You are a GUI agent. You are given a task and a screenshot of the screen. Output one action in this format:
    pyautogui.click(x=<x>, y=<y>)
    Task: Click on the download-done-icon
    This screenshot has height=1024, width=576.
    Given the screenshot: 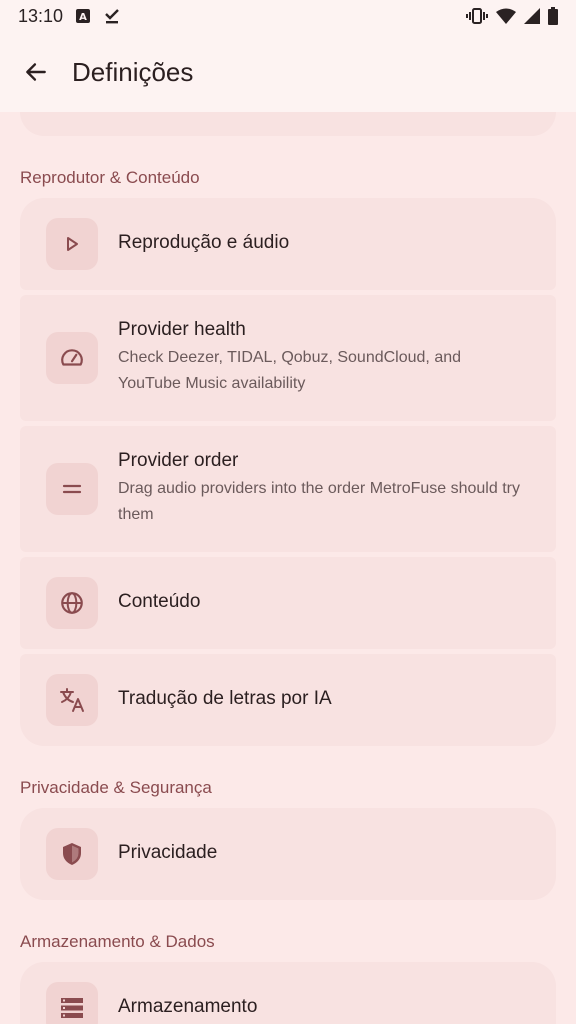 What is the action you would take?
    pyautogui.click(x=112, y=16)
    